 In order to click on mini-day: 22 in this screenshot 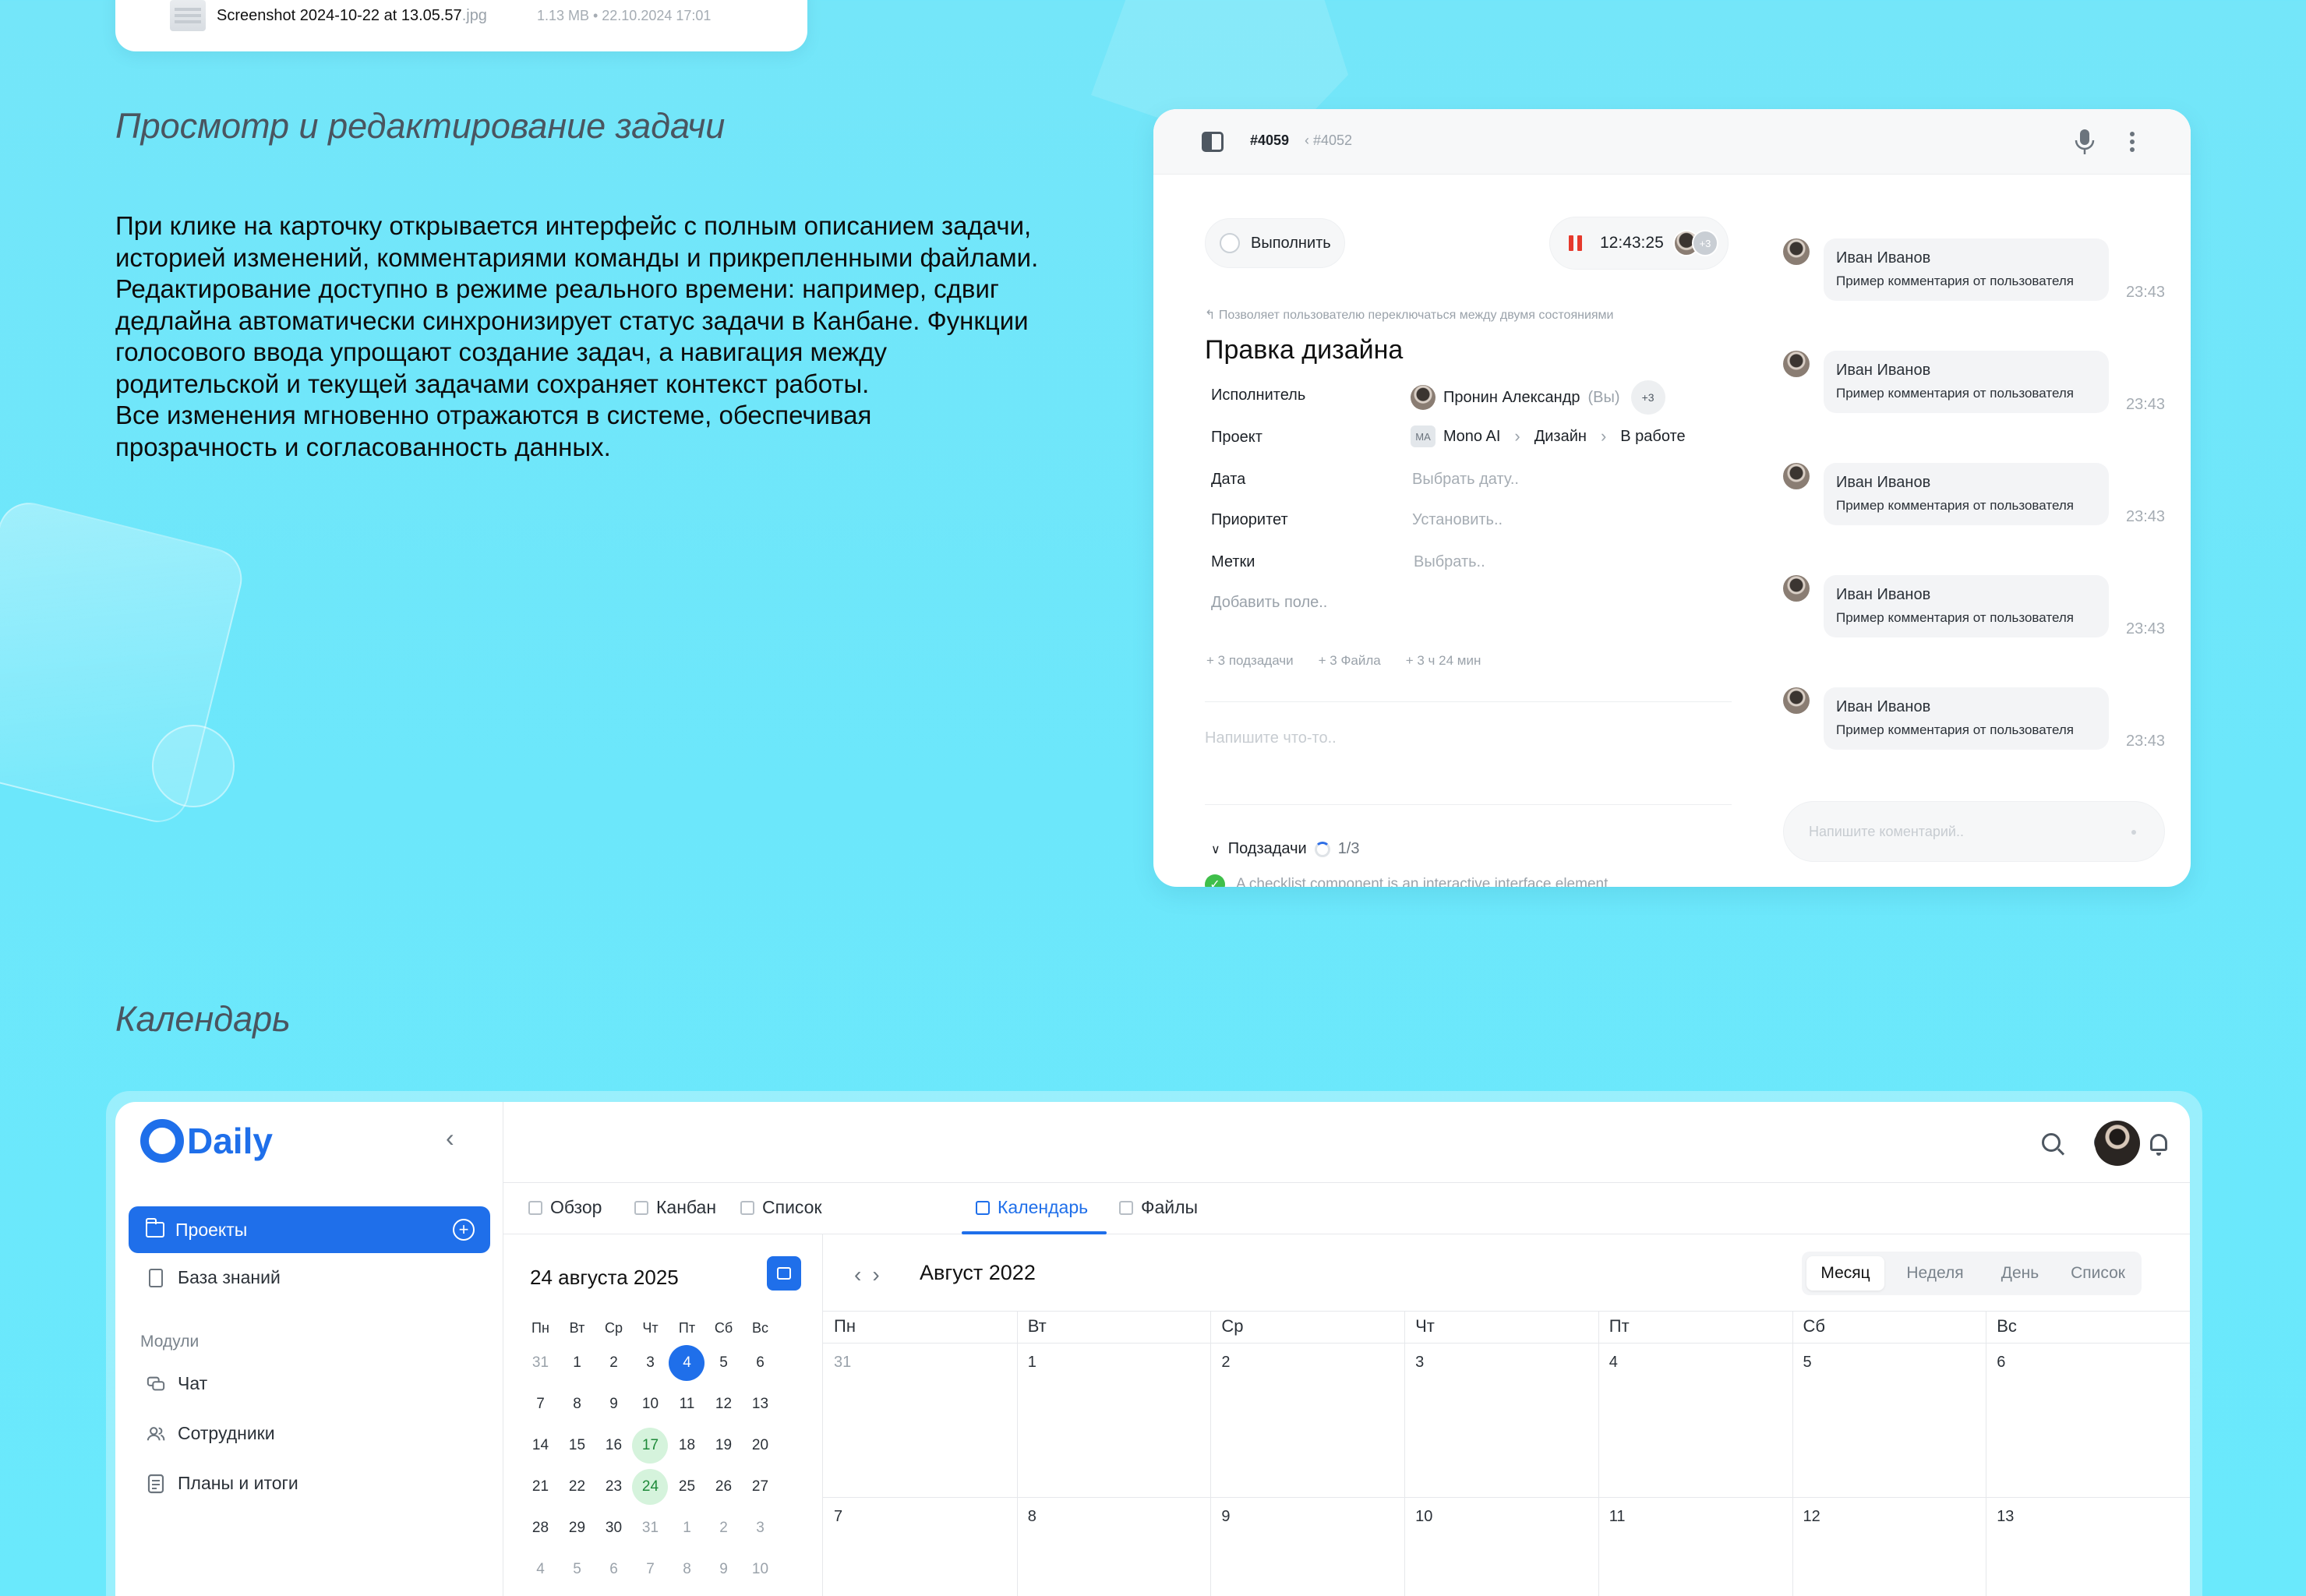, I will do `click(577, 1486)`.